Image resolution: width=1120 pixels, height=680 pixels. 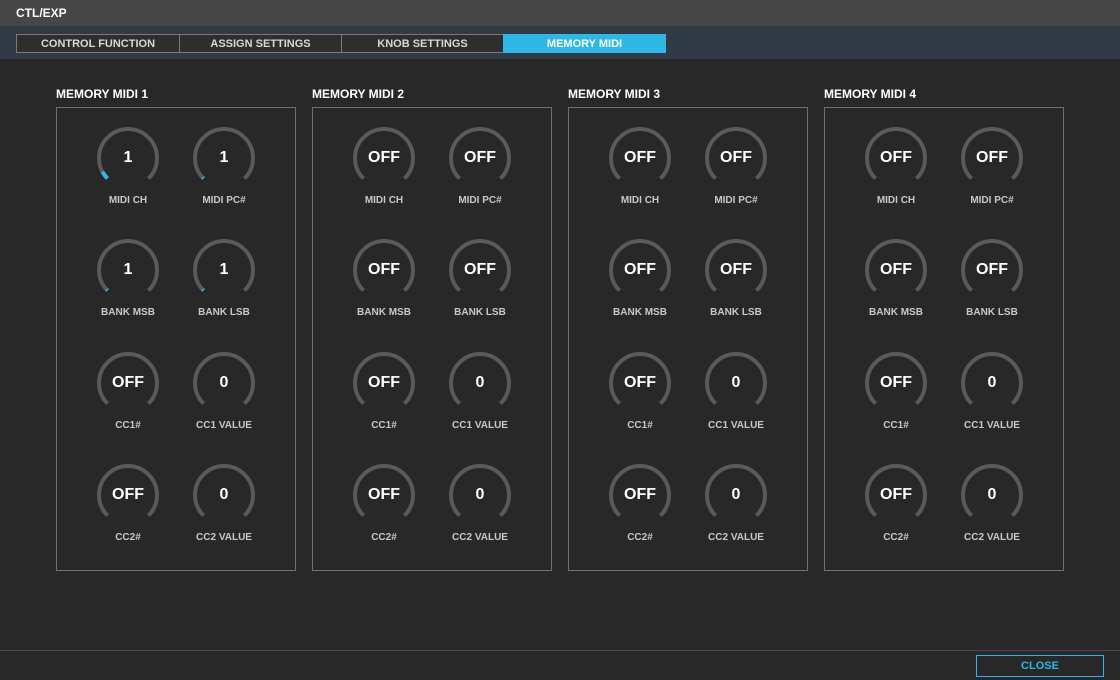 I want to click on knob-control: 1 MIDI PC#, so click(x=224, y=176).